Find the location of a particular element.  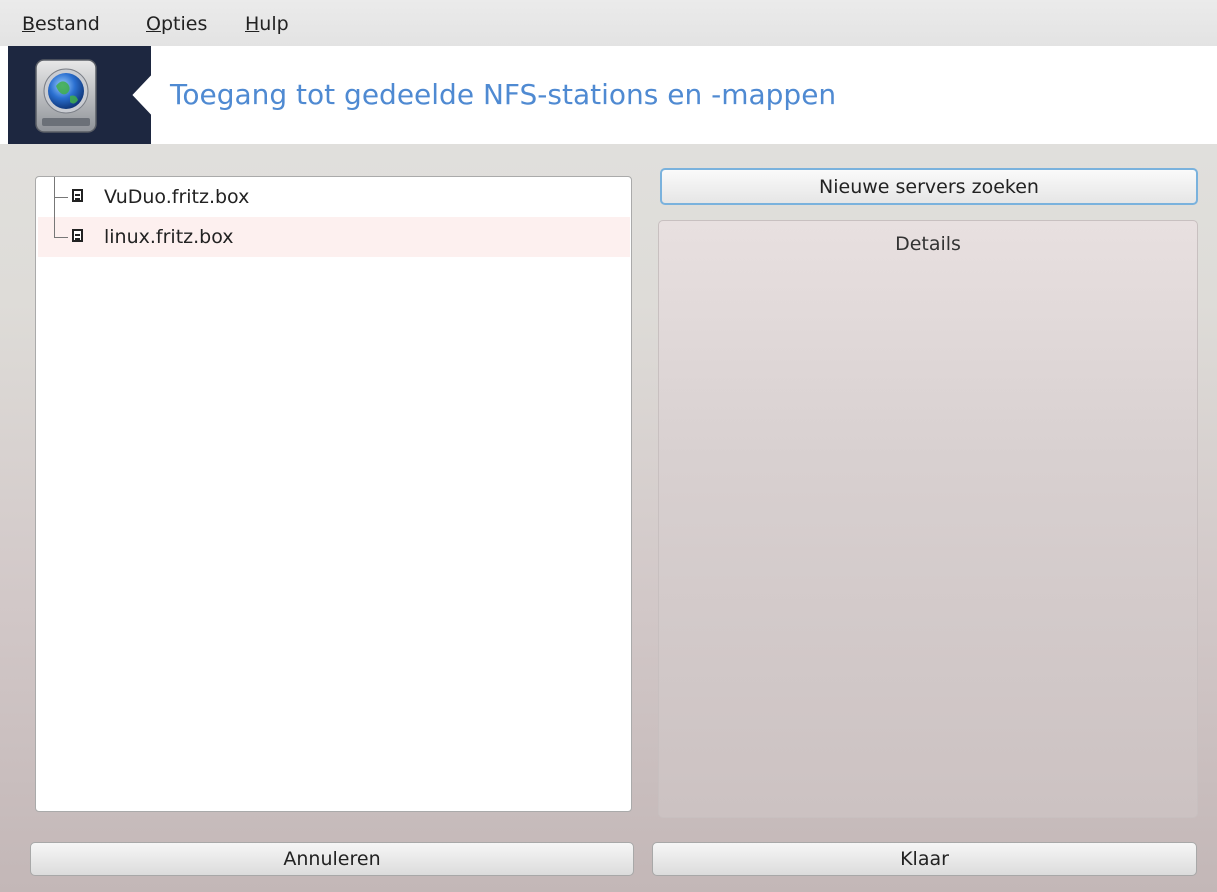

menu-opties-accel: O is located at coordinates (153, 24).